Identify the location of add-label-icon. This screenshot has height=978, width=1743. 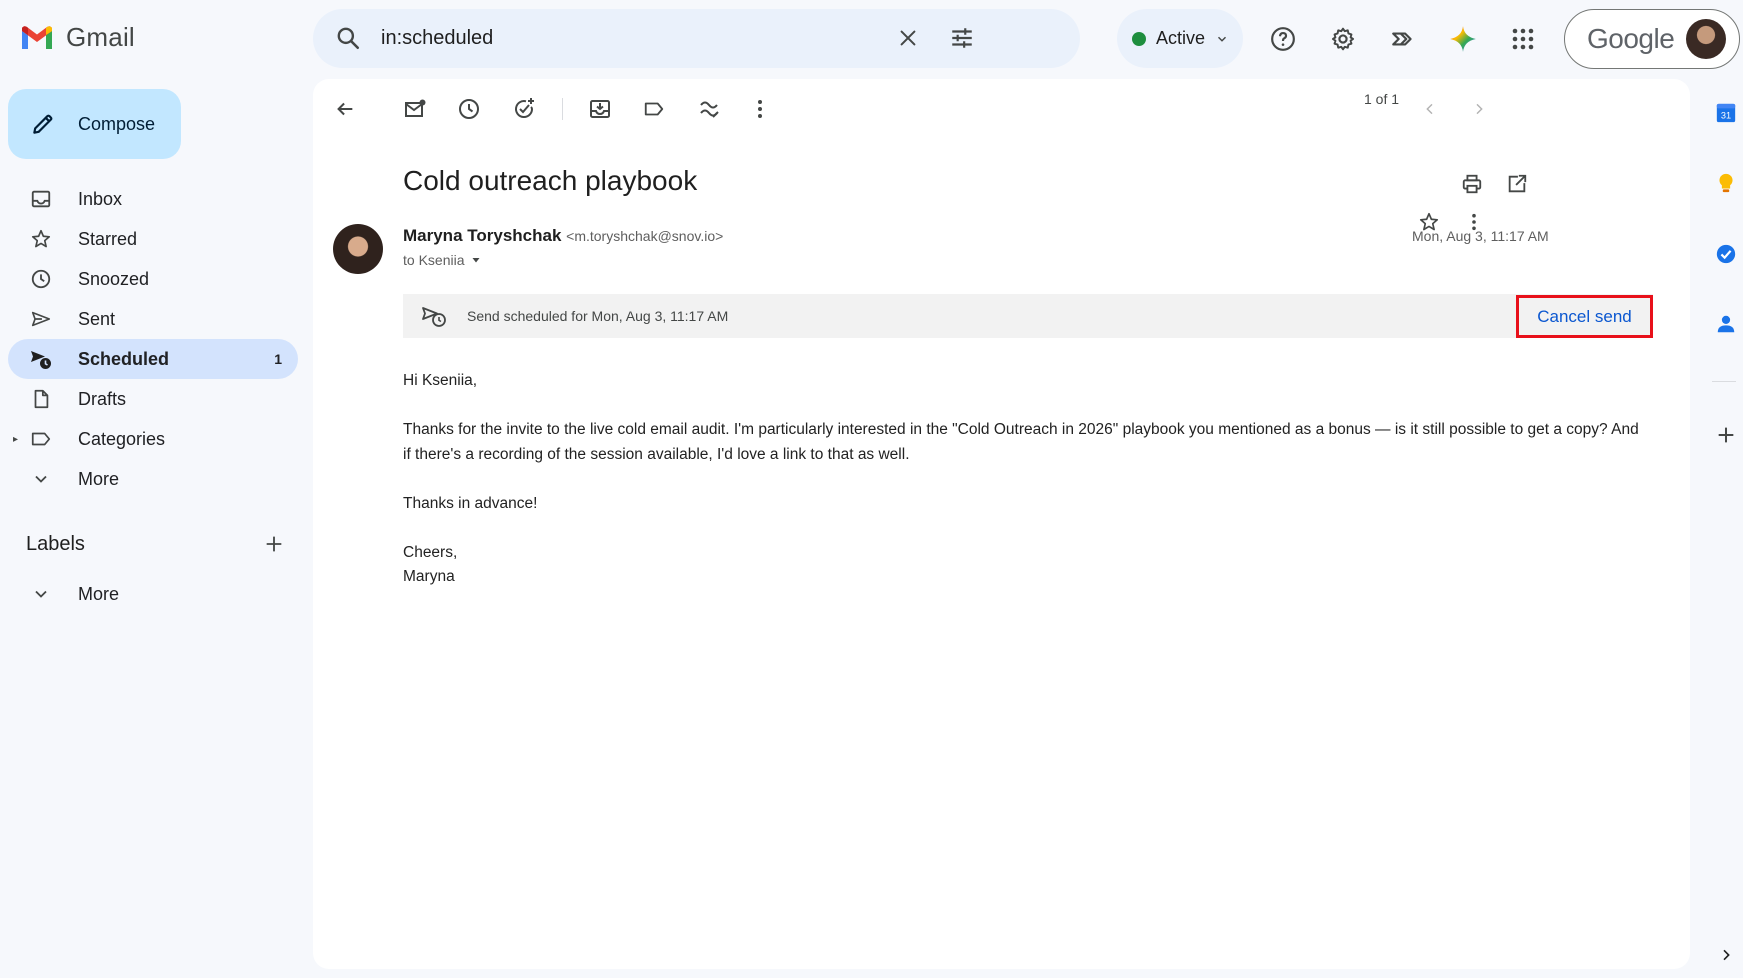
(274, 544).